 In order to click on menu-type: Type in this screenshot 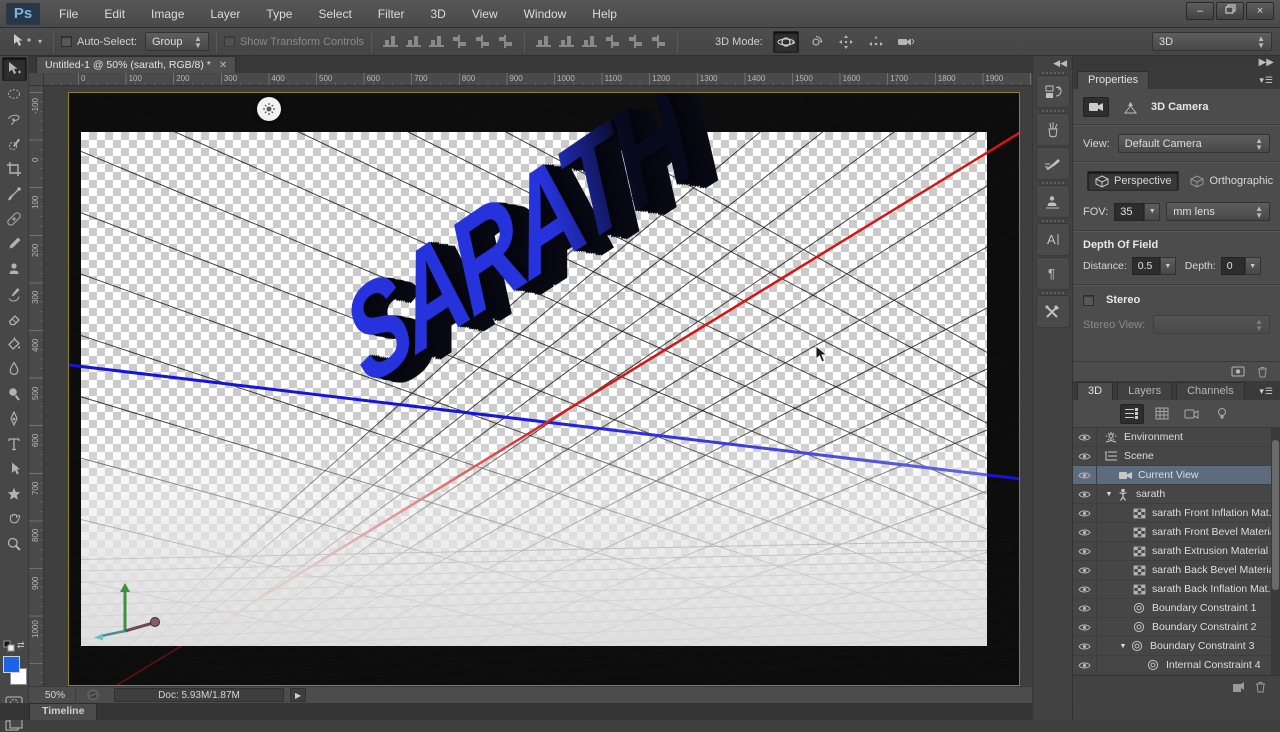, I will do `click(279, 14)`.